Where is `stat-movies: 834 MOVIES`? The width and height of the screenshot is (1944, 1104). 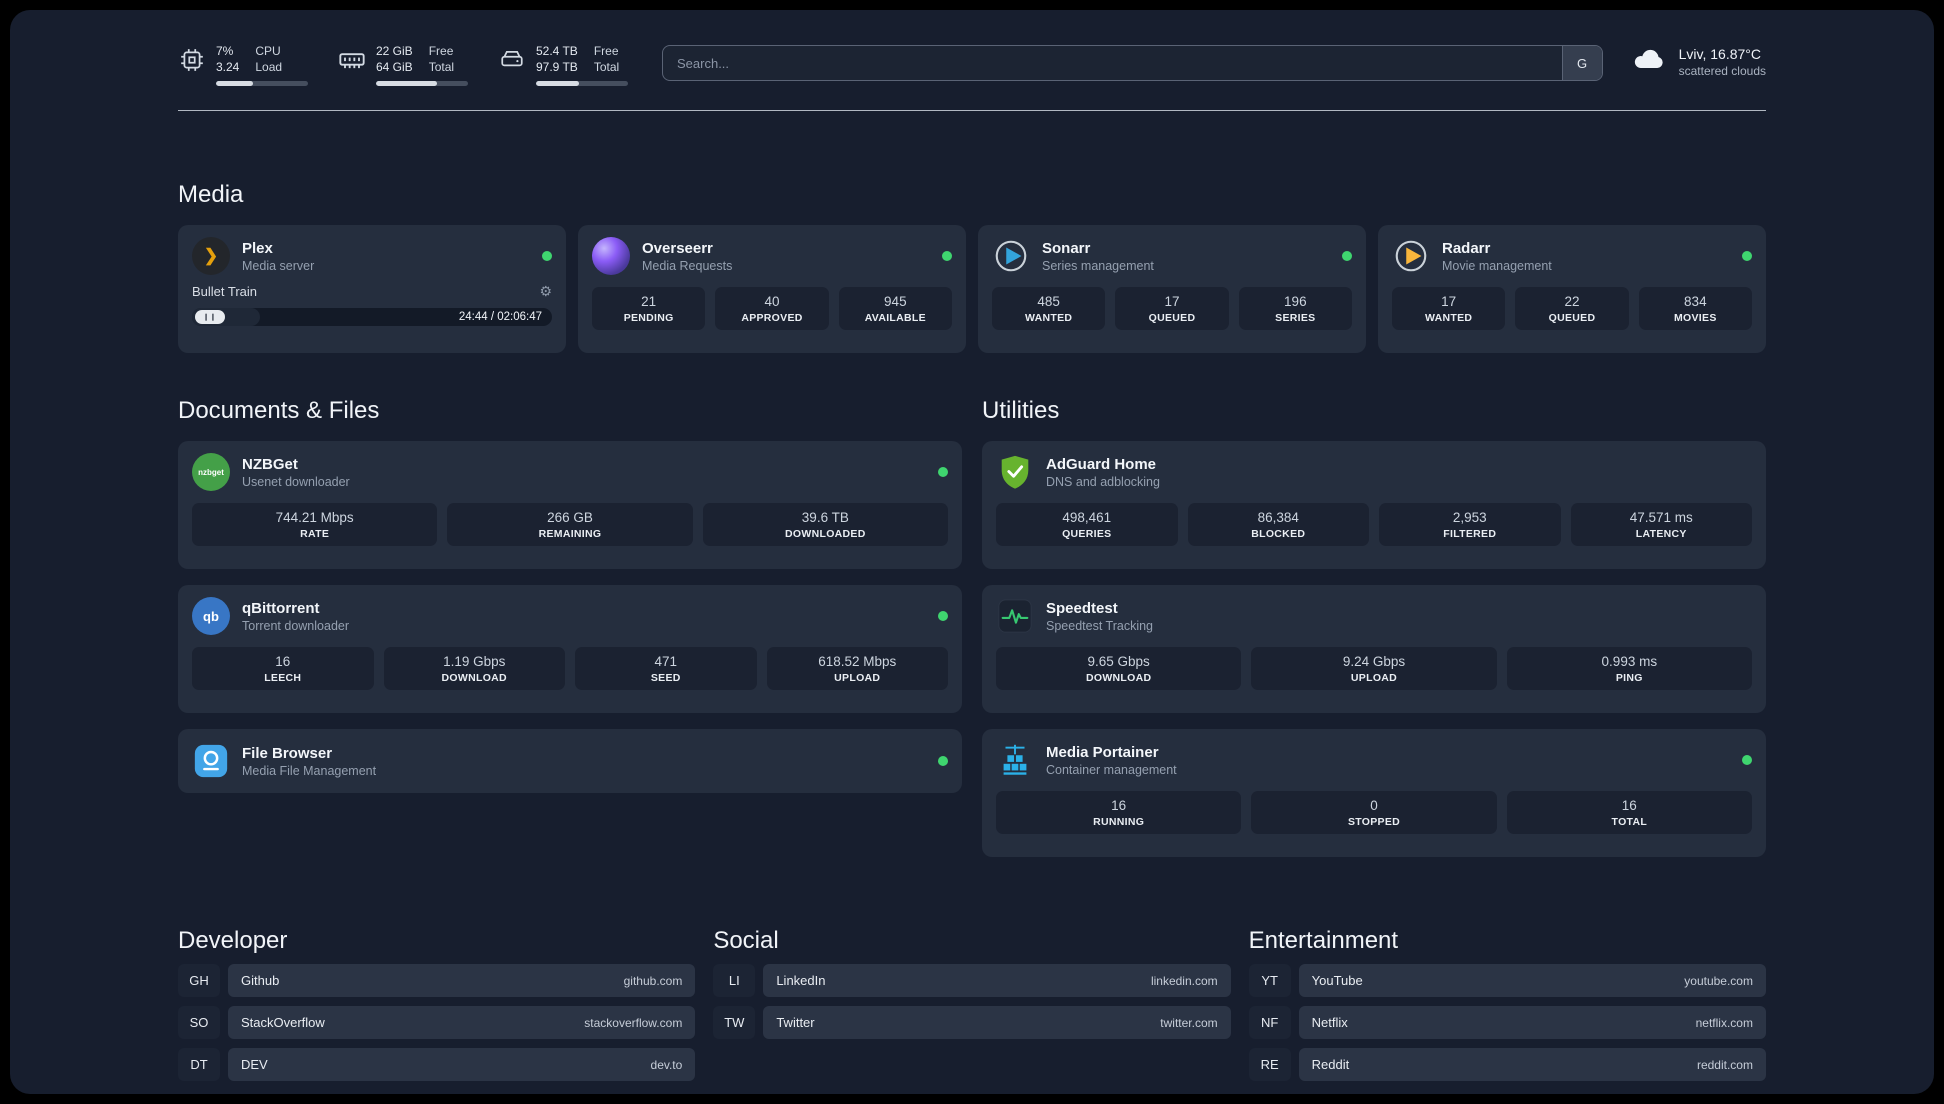 stat-movies: 834 MOVIES is located at coordinates (1695, 309).